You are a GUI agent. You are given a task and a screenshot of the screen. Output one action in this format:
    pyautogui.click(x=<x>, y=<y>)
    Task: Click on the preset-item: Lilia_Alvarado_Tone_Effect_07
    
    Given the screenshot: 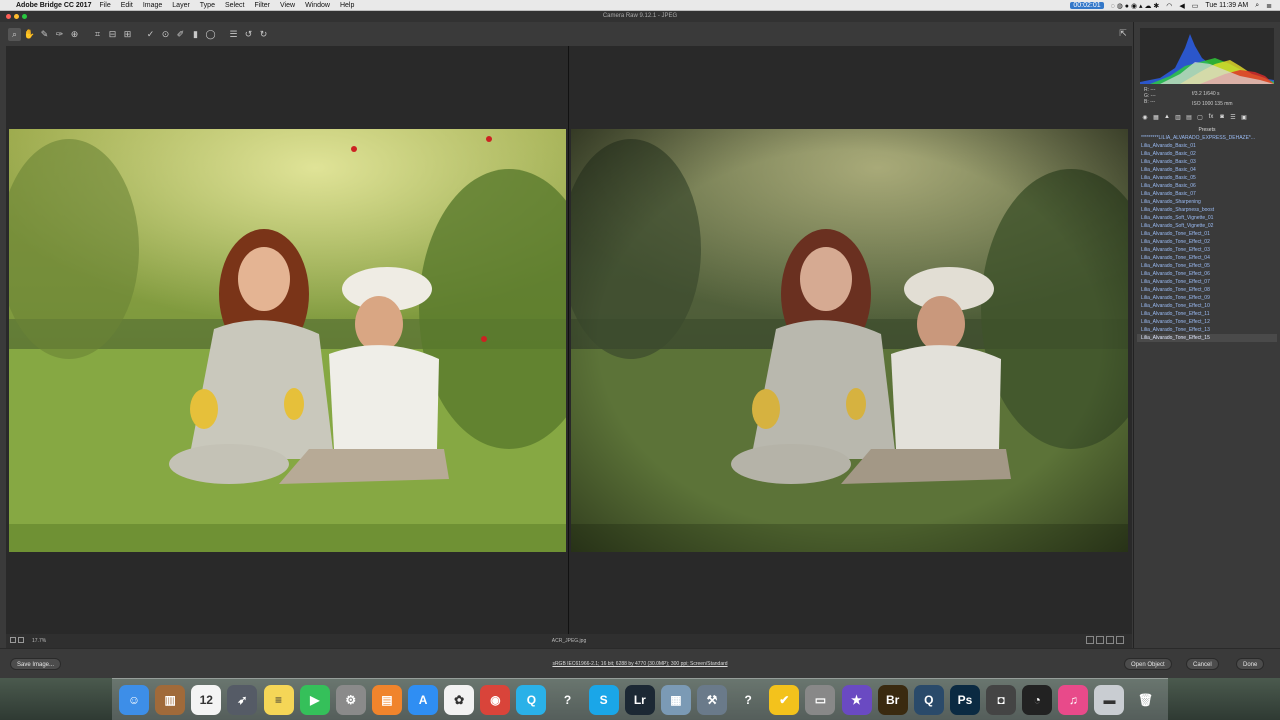 What is the action you would take?
    pyautogui.click(x=1207, y=282)
    